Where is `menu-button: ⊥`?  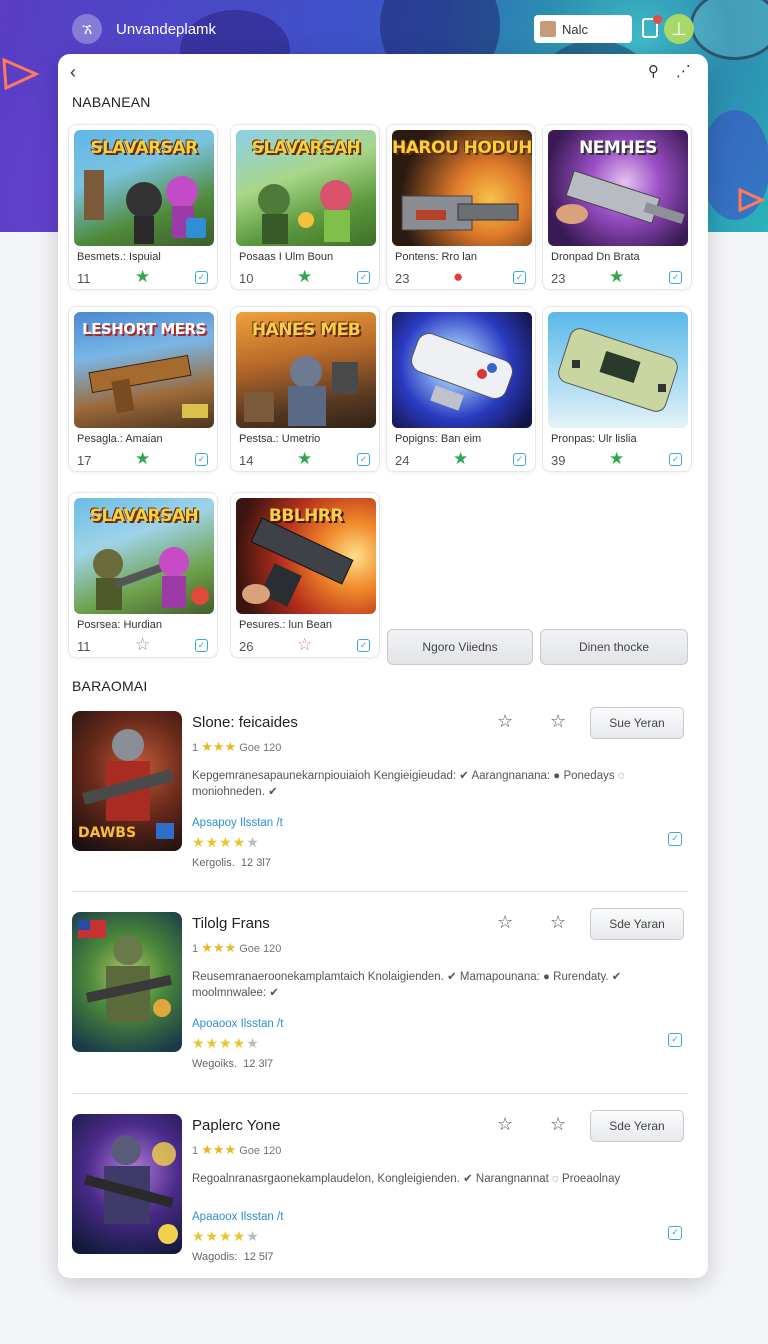 menu-button: ⊥ is located at coordinates (679, 29).